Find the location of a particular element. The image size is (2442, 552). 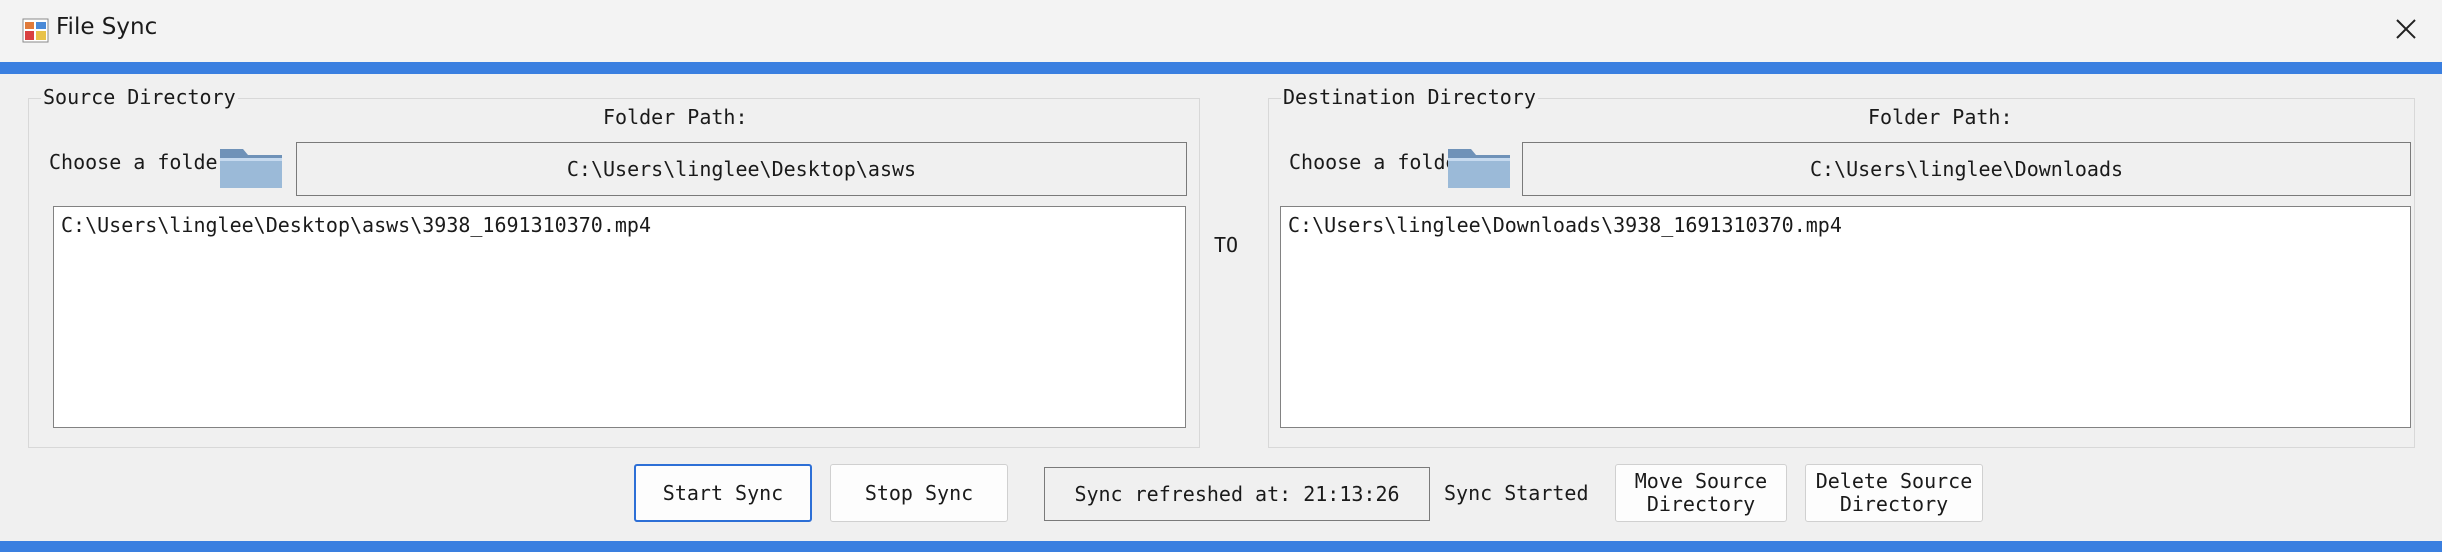

source-choose-folder-label: Choose a folde is located at coordinates (133, 162).